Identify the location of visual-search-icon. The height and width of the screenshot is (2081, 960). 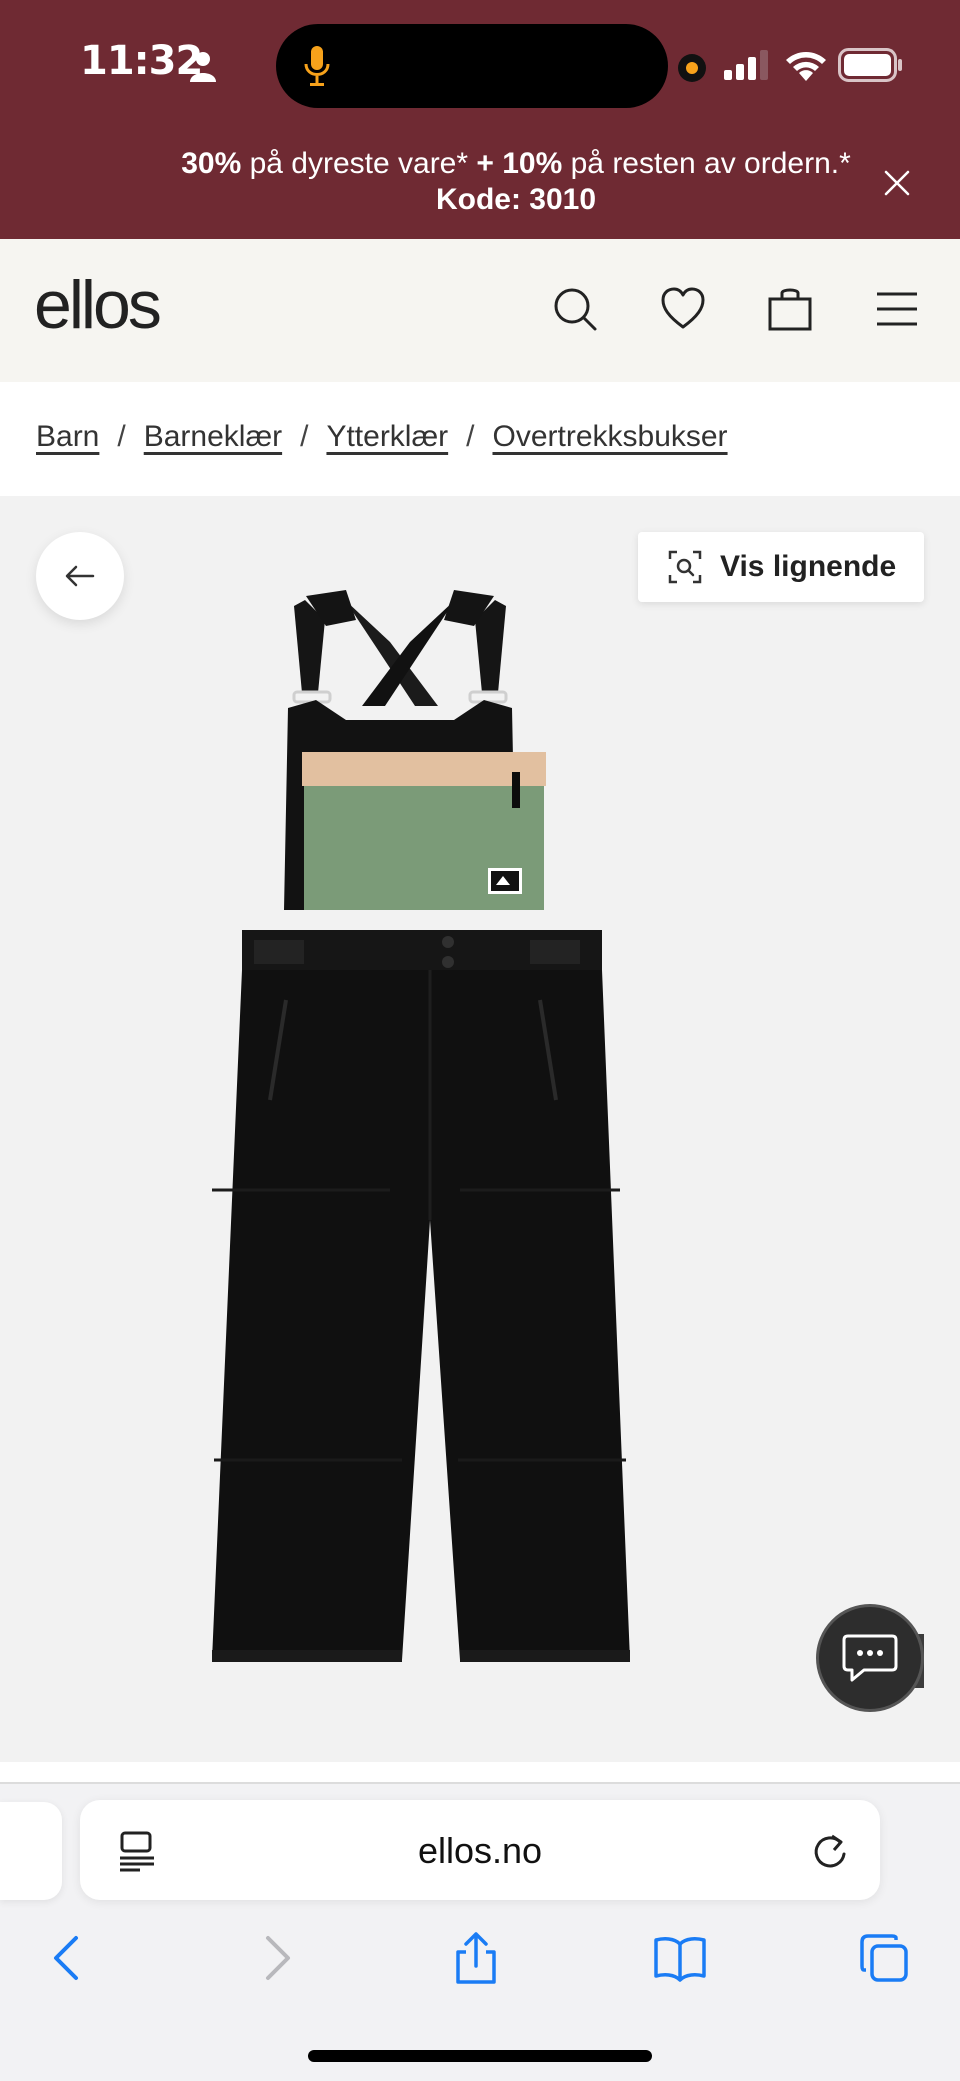
(685, 567).